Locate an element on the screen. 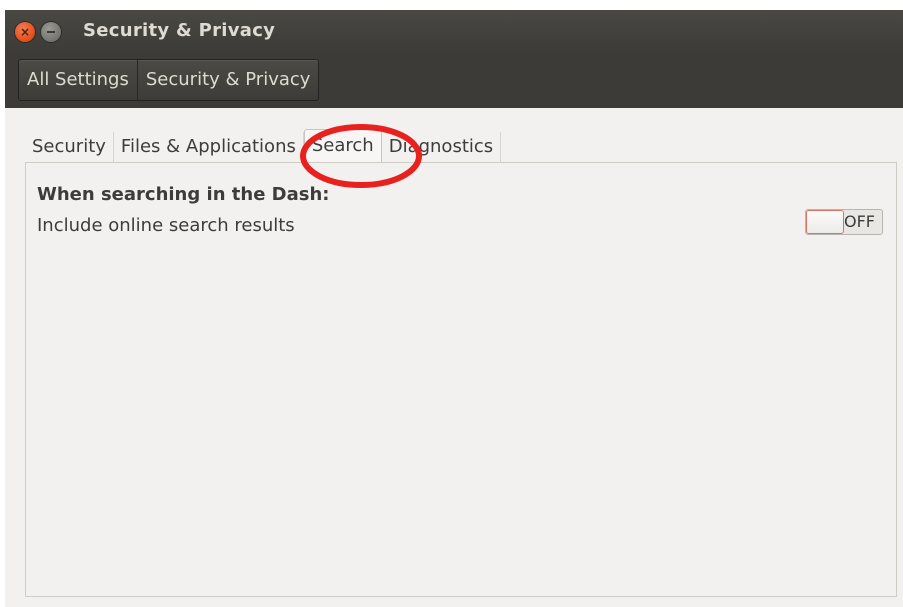  tab-search: Search is located at coordinates (342, 145).